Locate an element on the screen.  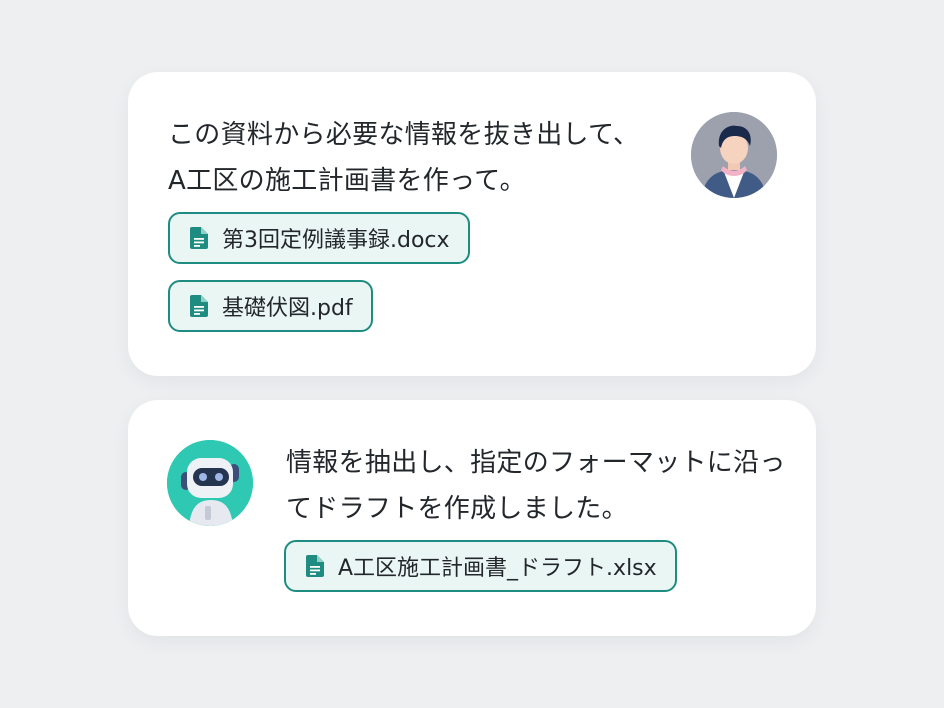
attachment-chip-draft-xlsx: A工区施工計画書_ドラフト.xlsx is located at coordinates (480, 566).